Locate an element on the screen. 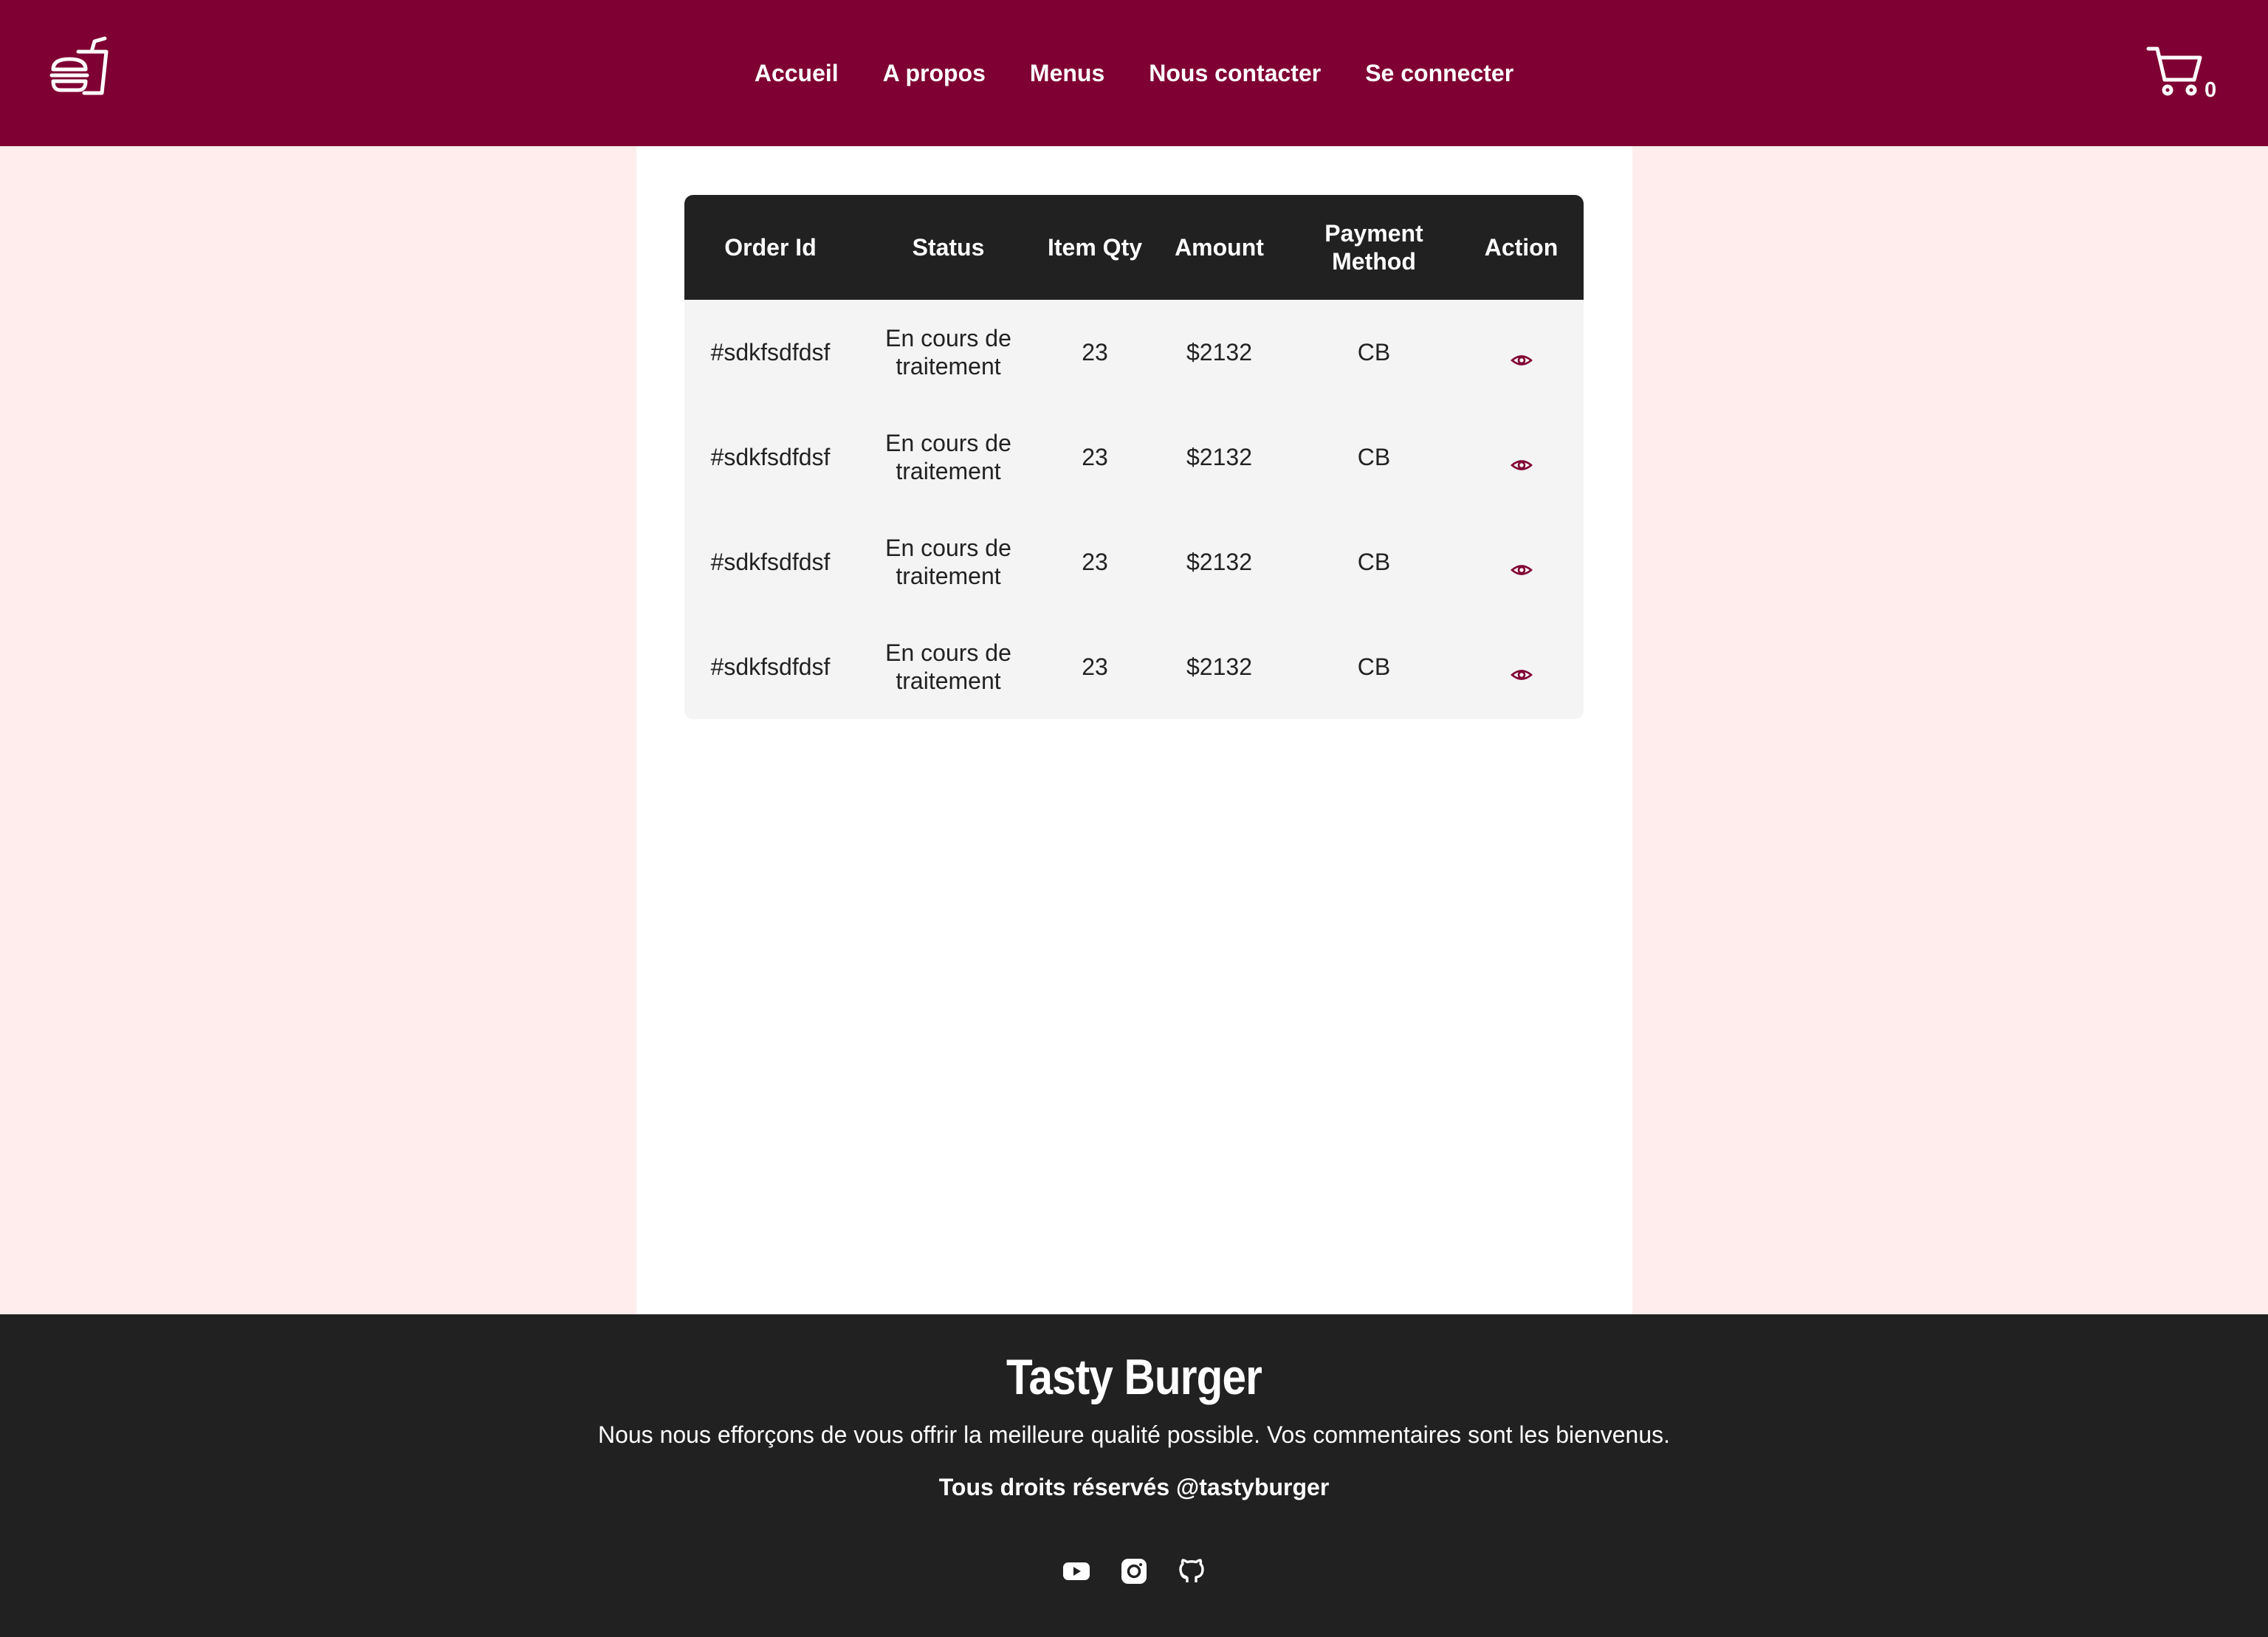  instagram-icon is located at coordinates (1134, 1571).